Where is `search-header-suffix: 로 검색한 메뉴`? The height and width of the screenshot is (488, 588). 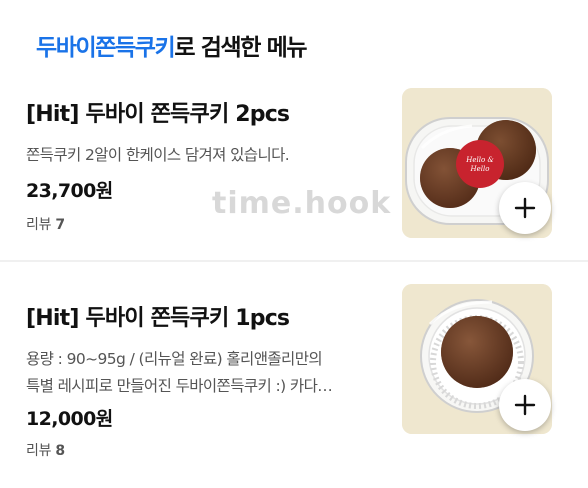 search-header-suffix: 로 검색한 메뉴 is located at coordinates (240, 48).